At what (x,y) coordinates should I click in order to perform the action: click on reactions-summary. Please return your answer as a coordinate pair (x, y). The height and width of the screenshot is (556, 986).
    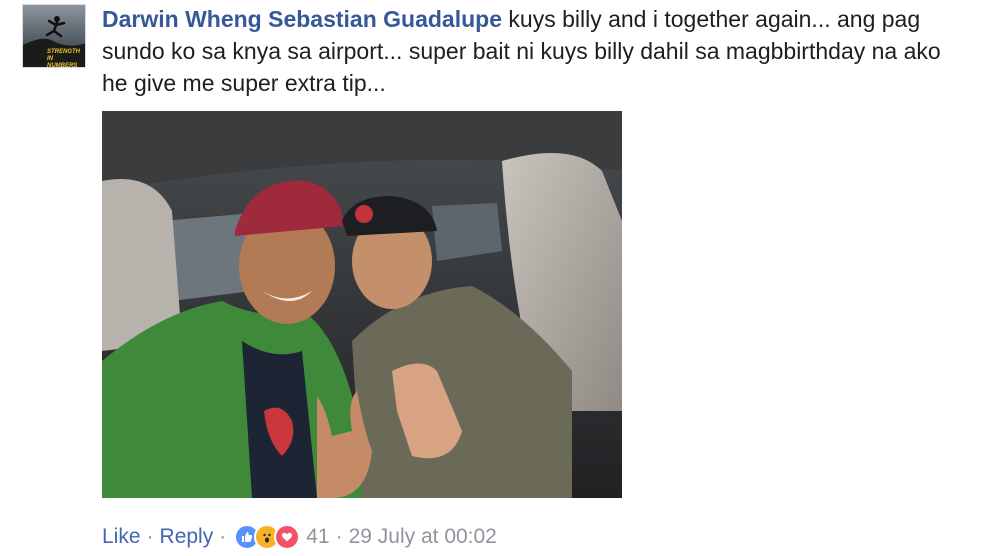
    Looking at the image, I should click on (267, 537).